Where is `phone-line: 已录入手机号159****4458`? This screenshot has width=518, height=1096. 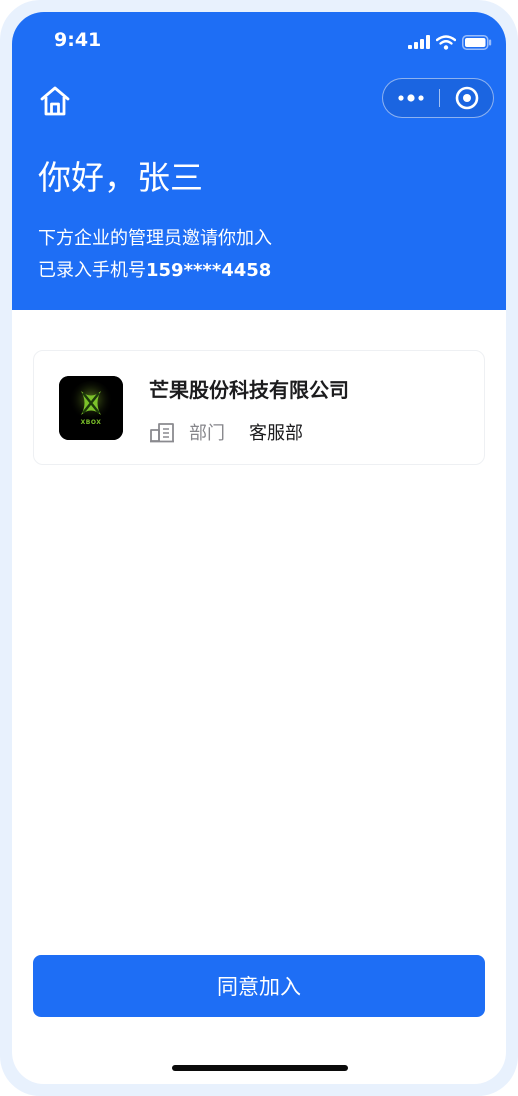 phone-line: 已录入手机号159****4458 is located at coordinates (154, 271).